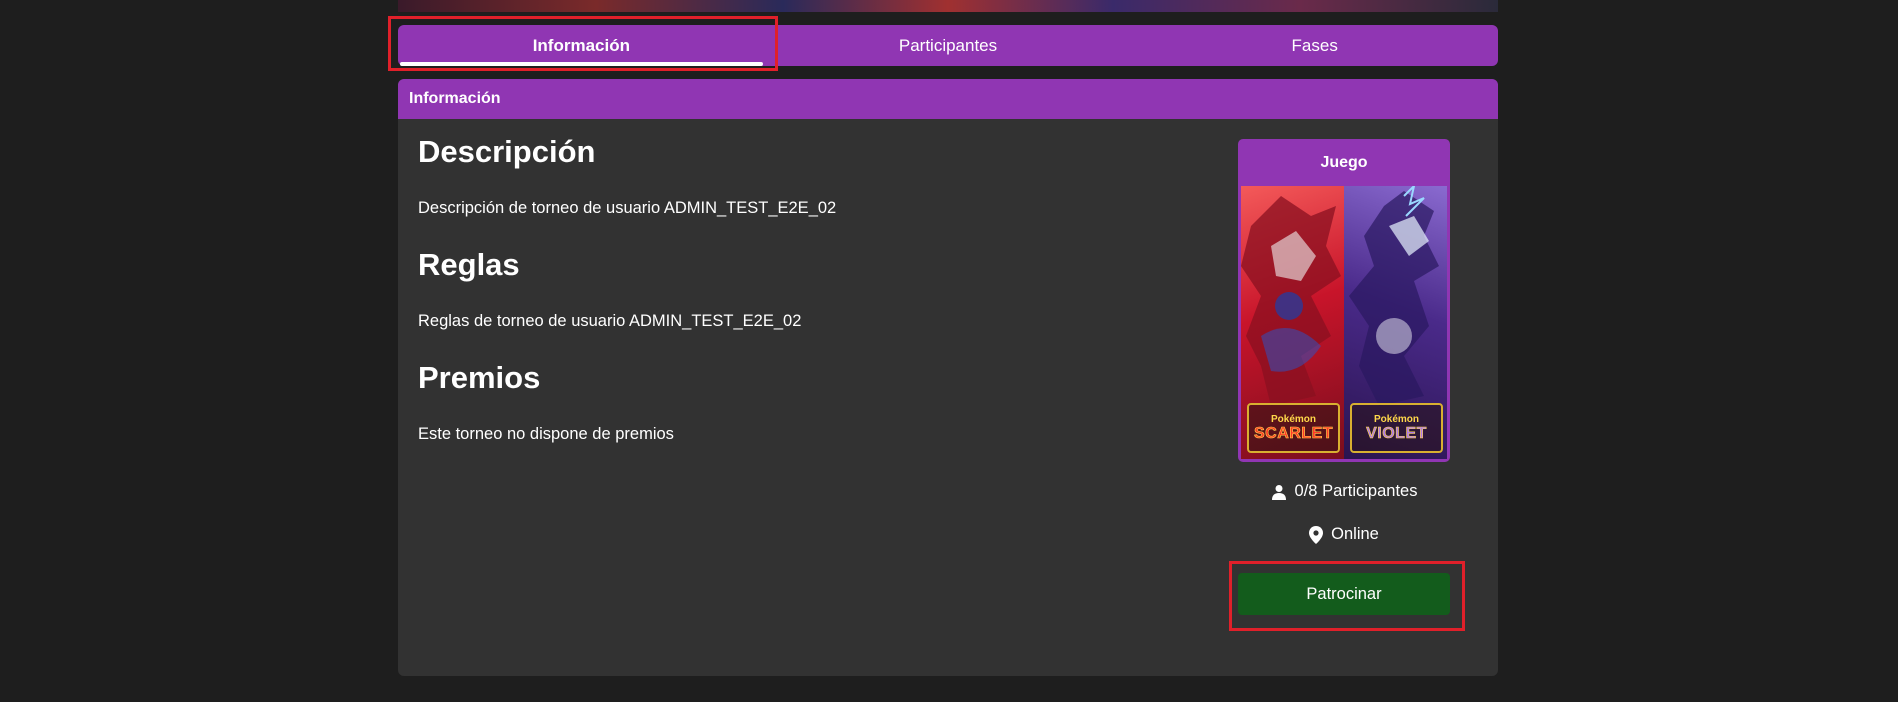 The image size is (1898, 702). Describe the element at coordinates (1395, 322) in the screenshot. I see `cover-violet-half: Pokémon VIOLET` at that location.